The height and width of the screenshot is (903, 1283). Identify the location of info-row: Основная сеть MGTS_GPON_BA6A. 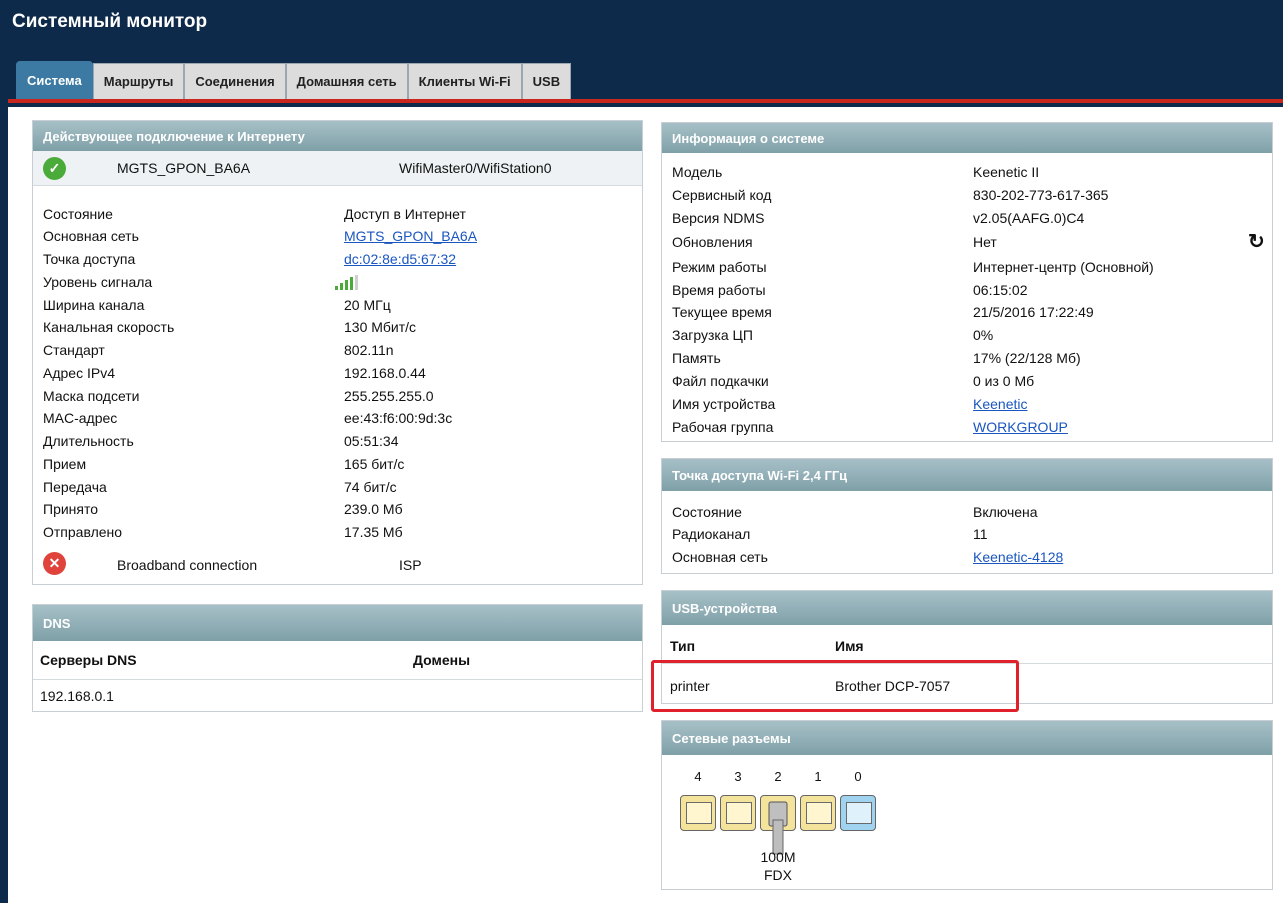
(337, 236).